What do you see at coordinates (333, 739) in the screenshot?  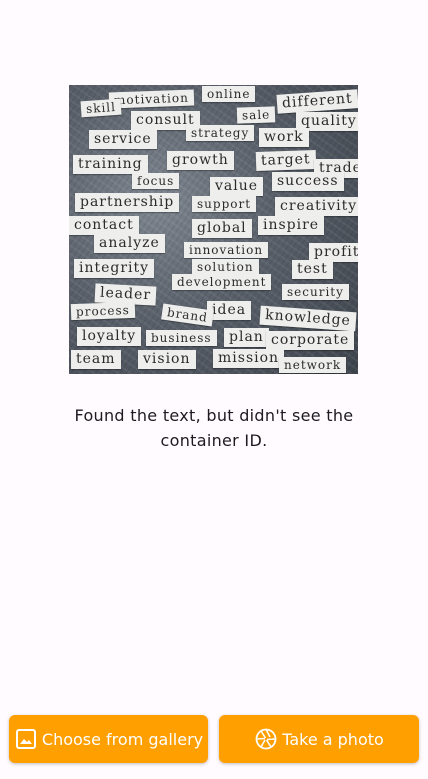 I see `take-photo-label: Take a photo` at bounding box center [333, 739].